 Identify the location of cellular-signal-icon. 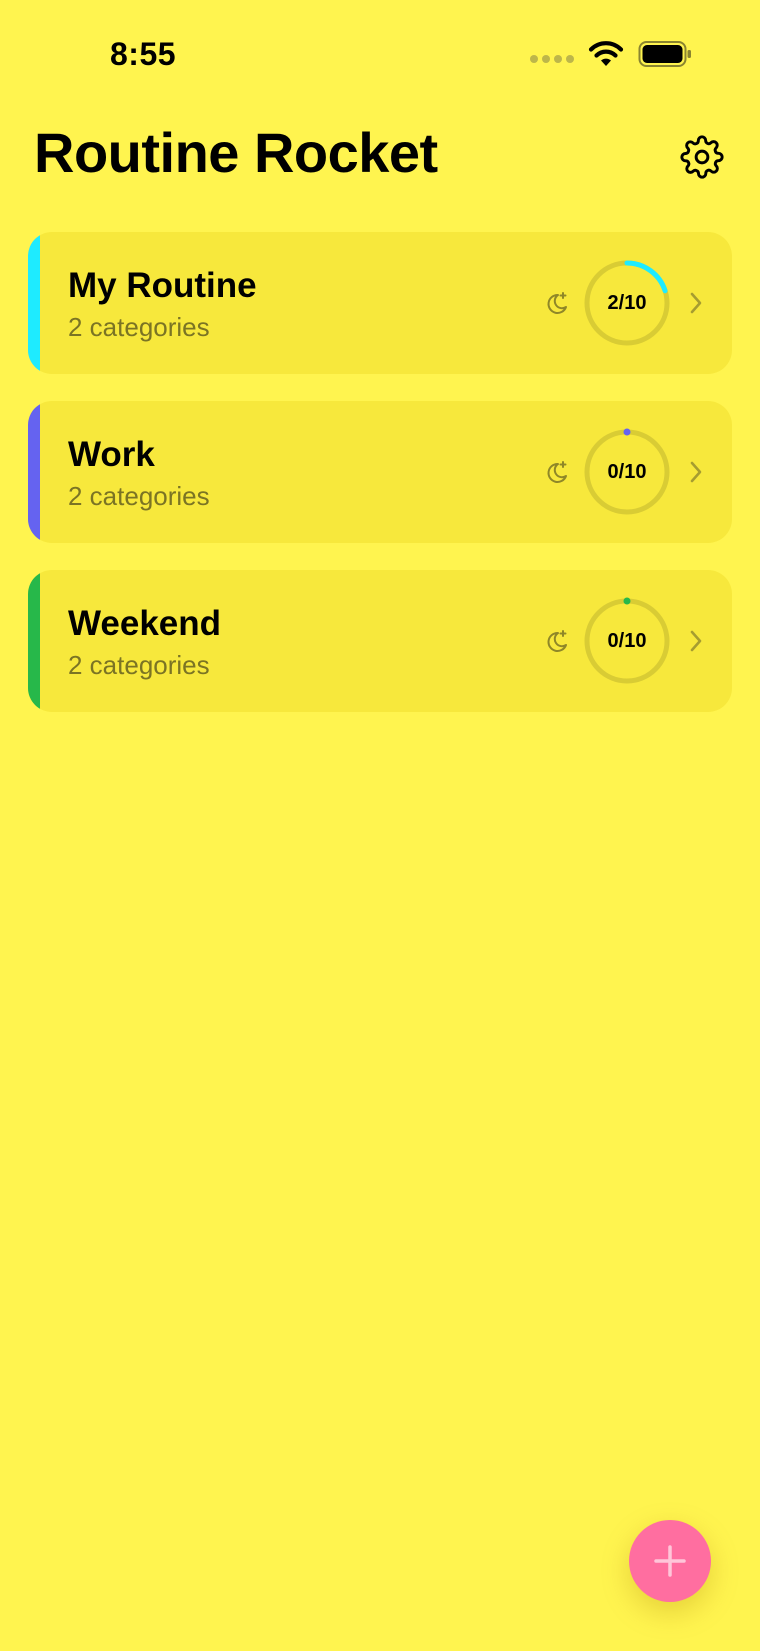
(552, 59).